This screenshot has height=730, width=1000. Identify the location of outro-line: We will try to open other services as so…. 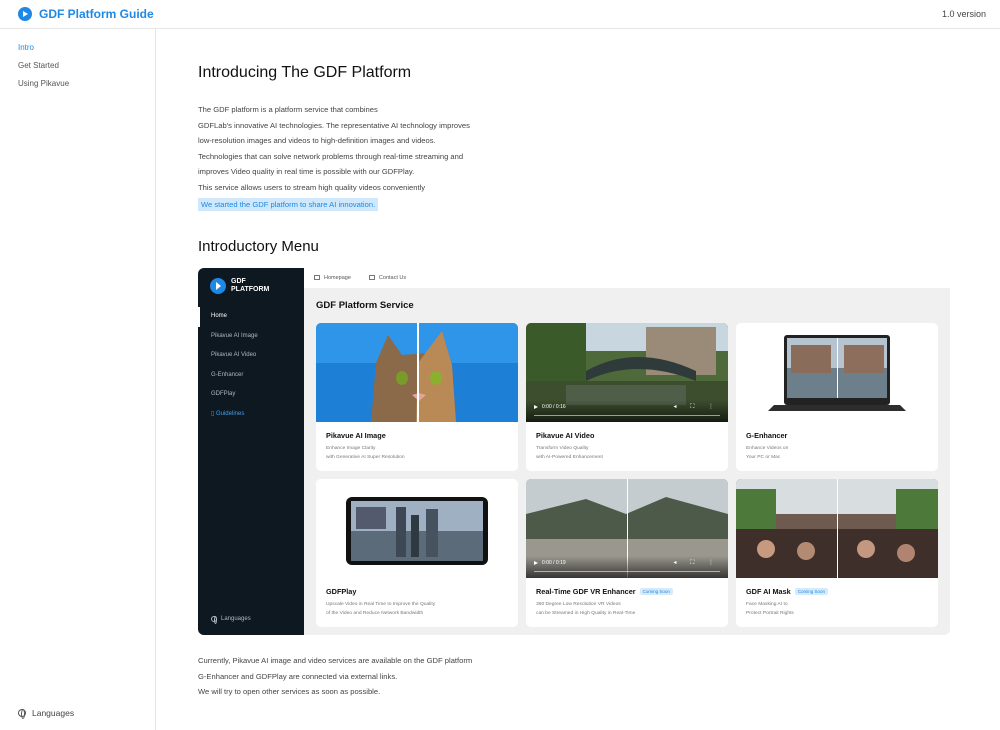
(289, 692).